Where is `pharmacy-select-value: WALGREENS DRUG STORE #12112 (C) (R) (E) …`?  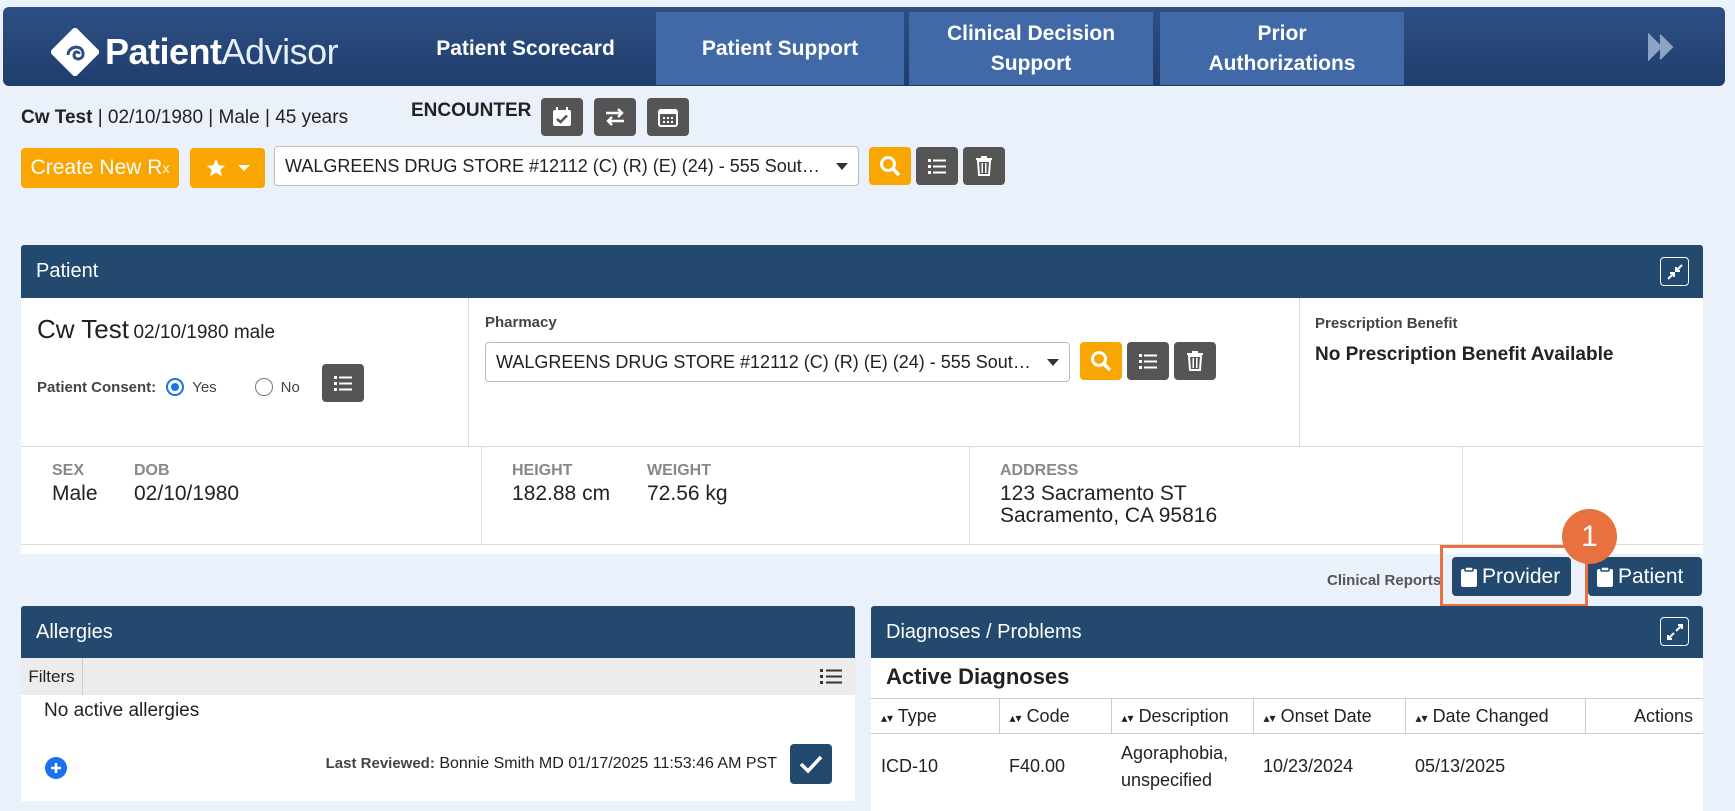 pharmacy-select-value: WALGREENS DRUG STORE #12112 (C) (R) (E) … is located at coordinates (556, 165).